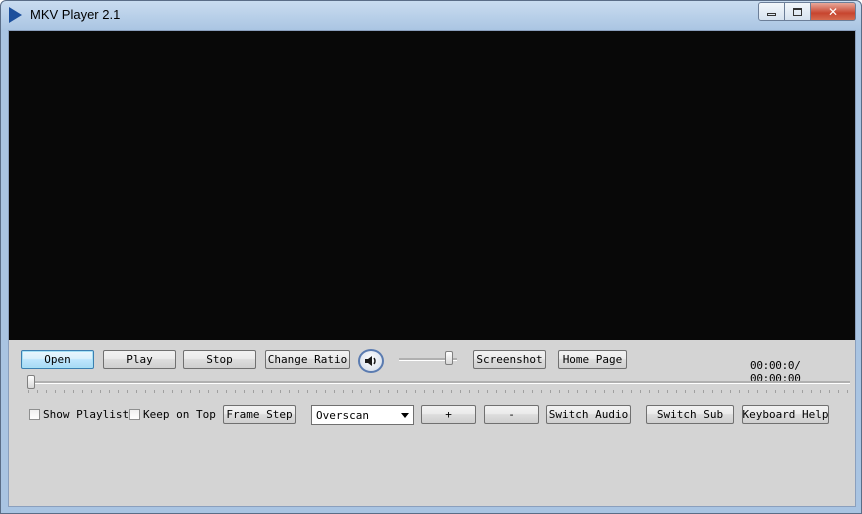 The width and height of the screenshot is (862, 514). I want to click on show-playlist-checkbox: Show Playlist, so click(79, 414).